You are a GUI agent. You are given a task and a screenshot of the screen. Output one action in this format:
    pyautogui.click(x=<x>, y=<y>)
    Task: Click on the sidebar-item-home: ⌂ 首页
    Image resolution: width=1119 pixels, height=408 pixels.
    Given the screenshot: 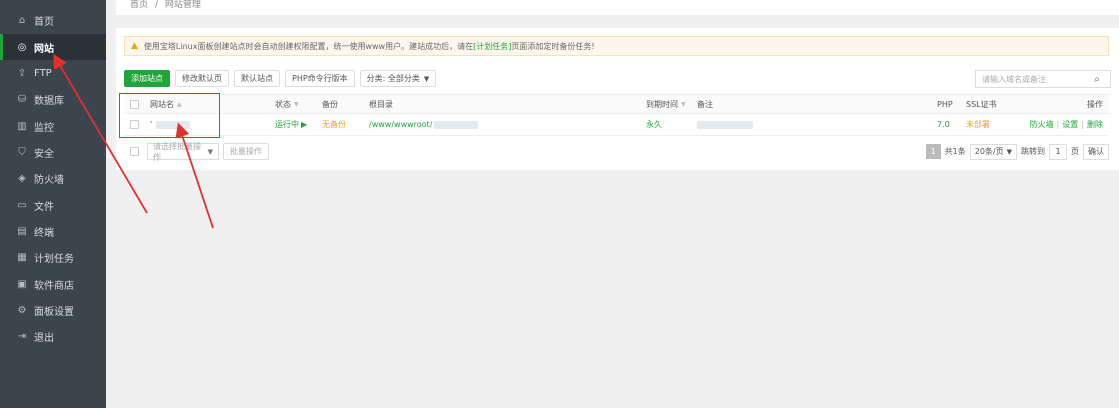 What is the action you would take?
    pyautogui.click(x=53, y=20)
    